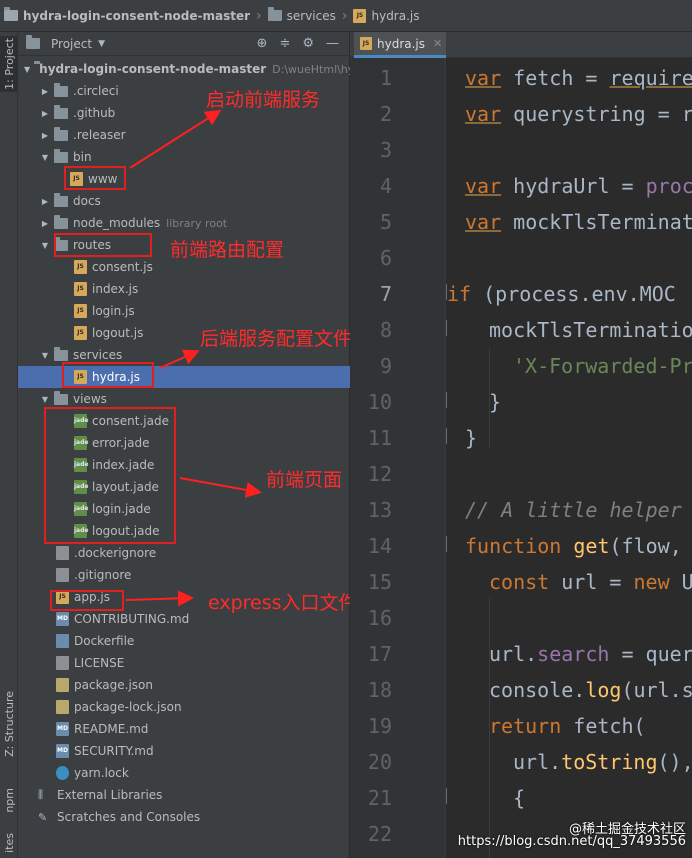 This screenshot has height=858, width=692. I want to click on line-number: 22, so click(379, 834).